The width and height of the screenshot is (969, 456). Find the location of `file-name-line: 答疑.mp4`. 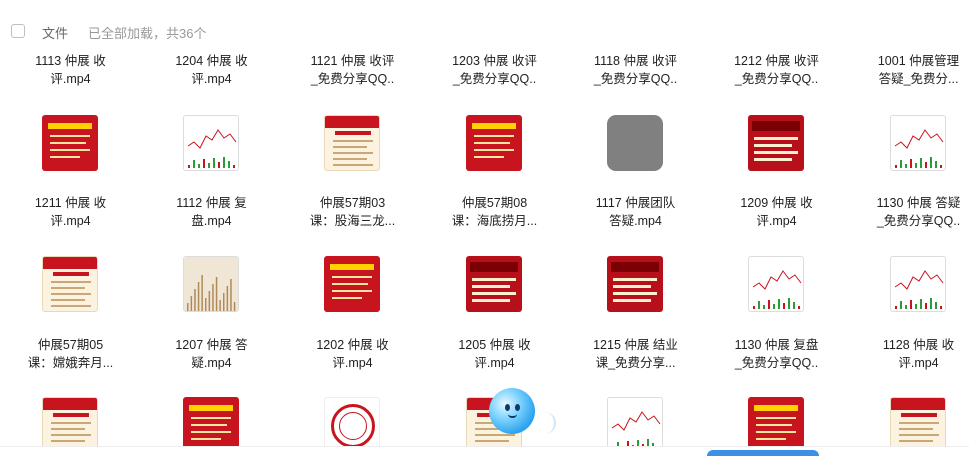

file-name-line: 答疑.mp4 is located at coordinates (635, 221).